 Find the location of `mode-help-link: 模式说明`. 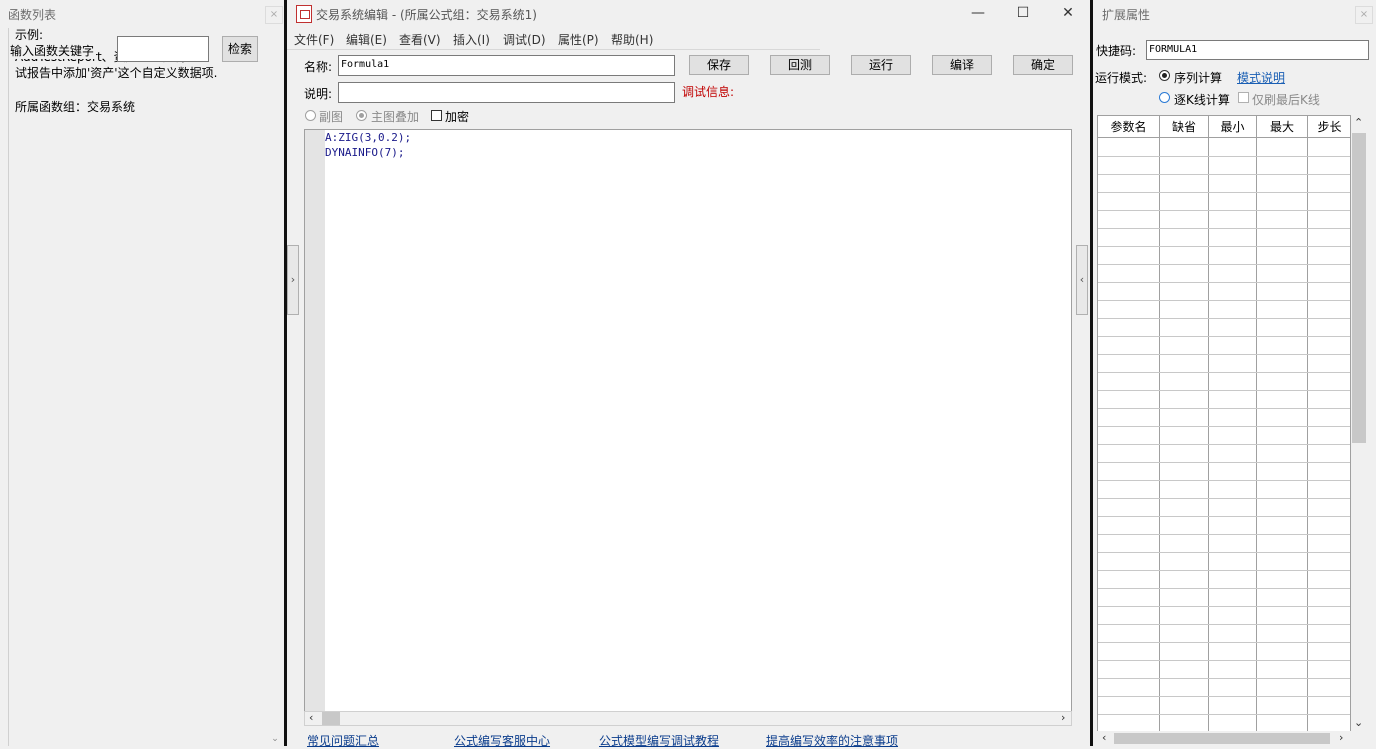

mode-help-link: 模式说明 is located at coordinates (1261, 77).